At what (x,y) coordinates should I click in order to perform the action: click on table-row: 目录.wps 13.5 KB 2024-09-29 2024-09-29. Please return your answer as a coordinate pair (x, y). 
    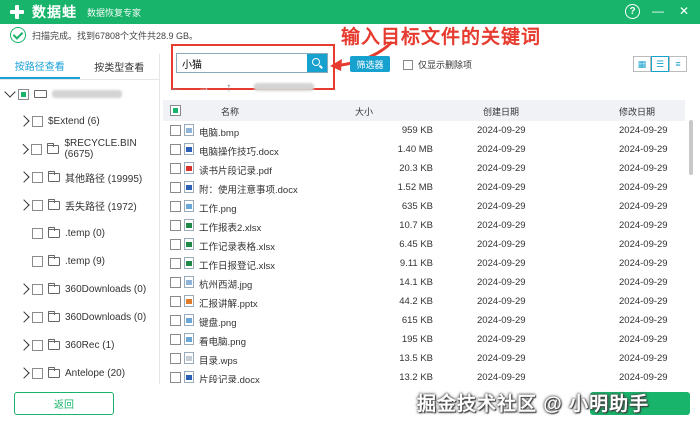
    Looking at the image, I should click on (424, 358).